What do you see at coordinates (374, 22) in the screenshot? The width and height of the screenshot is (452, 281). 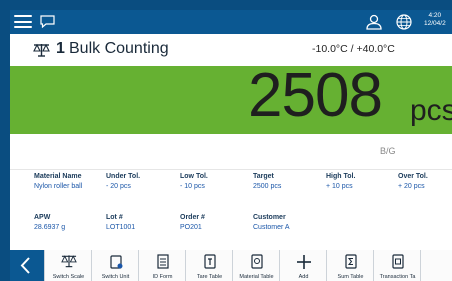 I see `user-icon` at bounding box center [374, 22].